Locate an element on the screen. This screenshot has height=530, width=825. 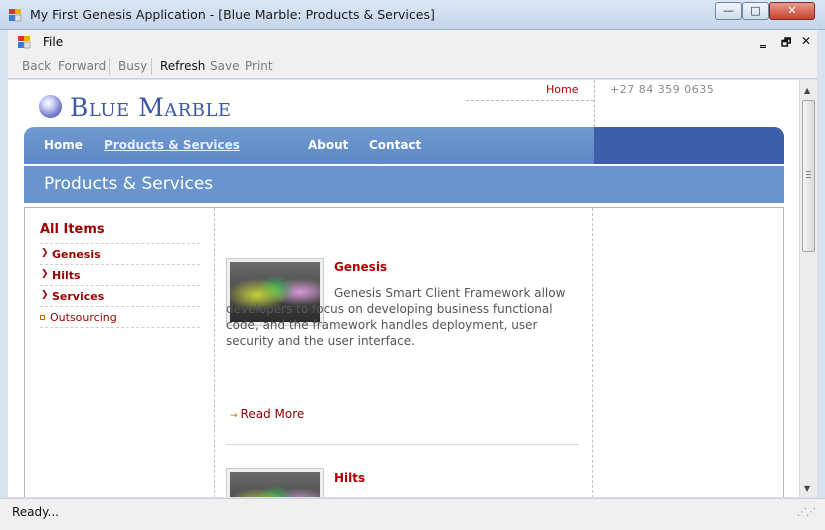
sidebar-item-services: ❯ Services is located at coordinates (120, 295).